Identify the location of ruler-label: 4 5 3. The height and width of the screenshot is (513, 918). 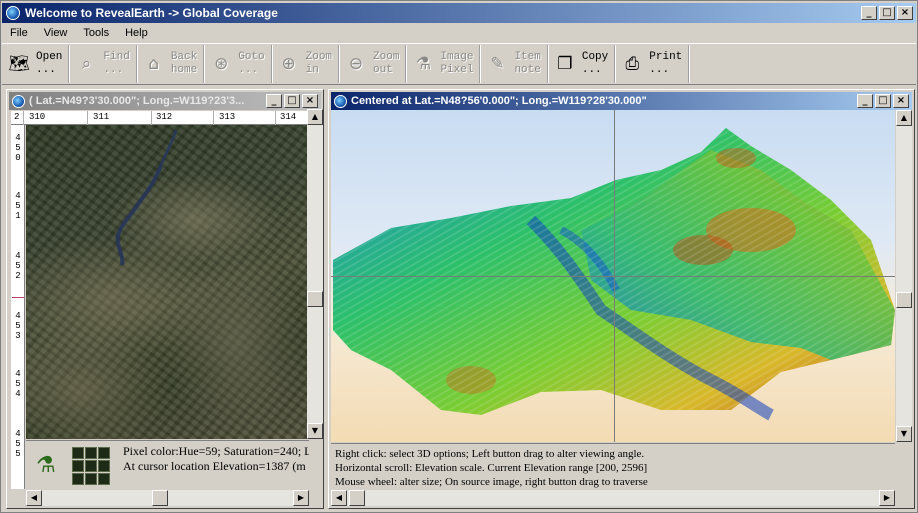
(18, 326).